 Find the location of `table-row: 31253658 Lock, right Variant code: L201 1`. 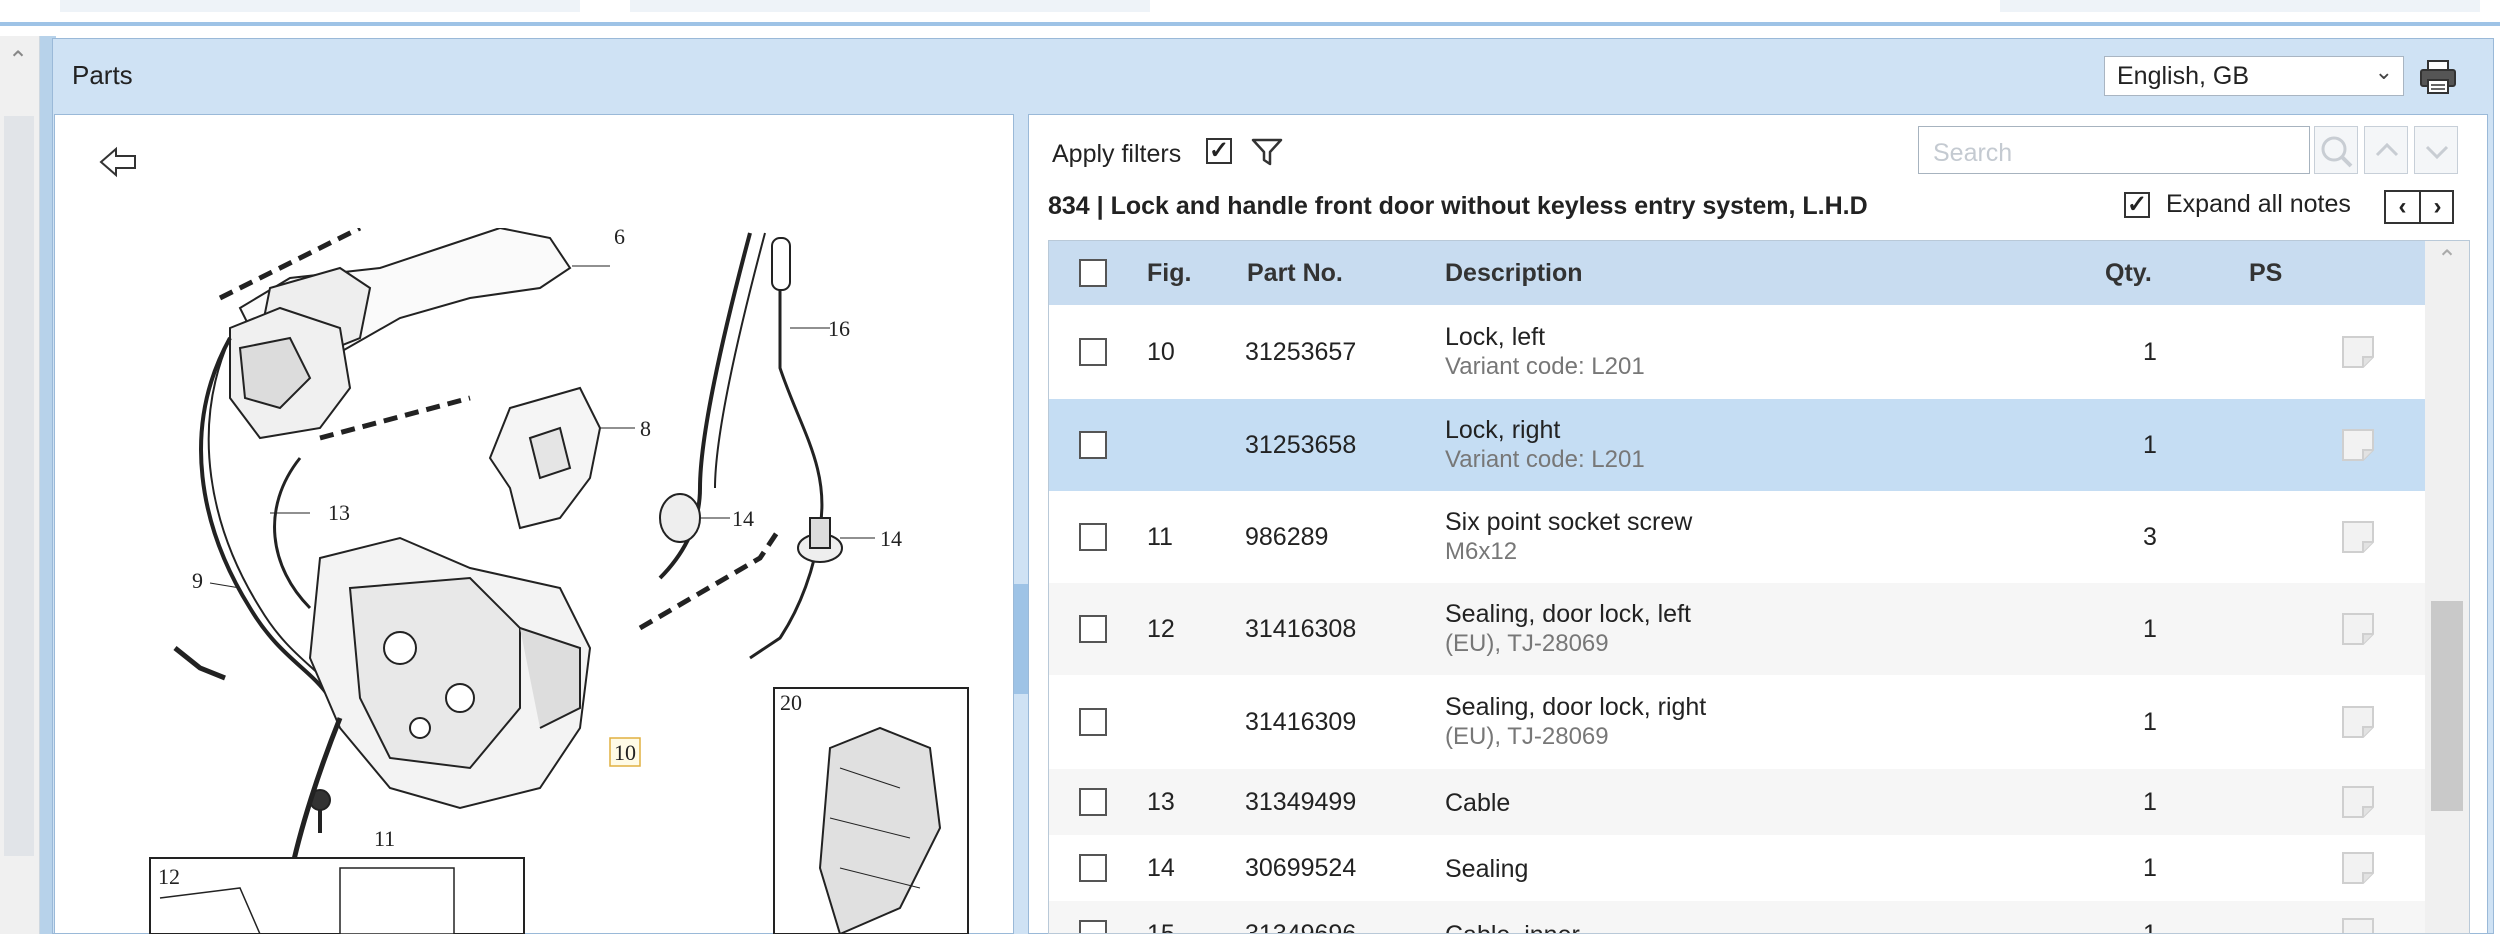

table-row: 31253658 Lock, right Variant code: L201 1 is located at coordinates (1737, 445).